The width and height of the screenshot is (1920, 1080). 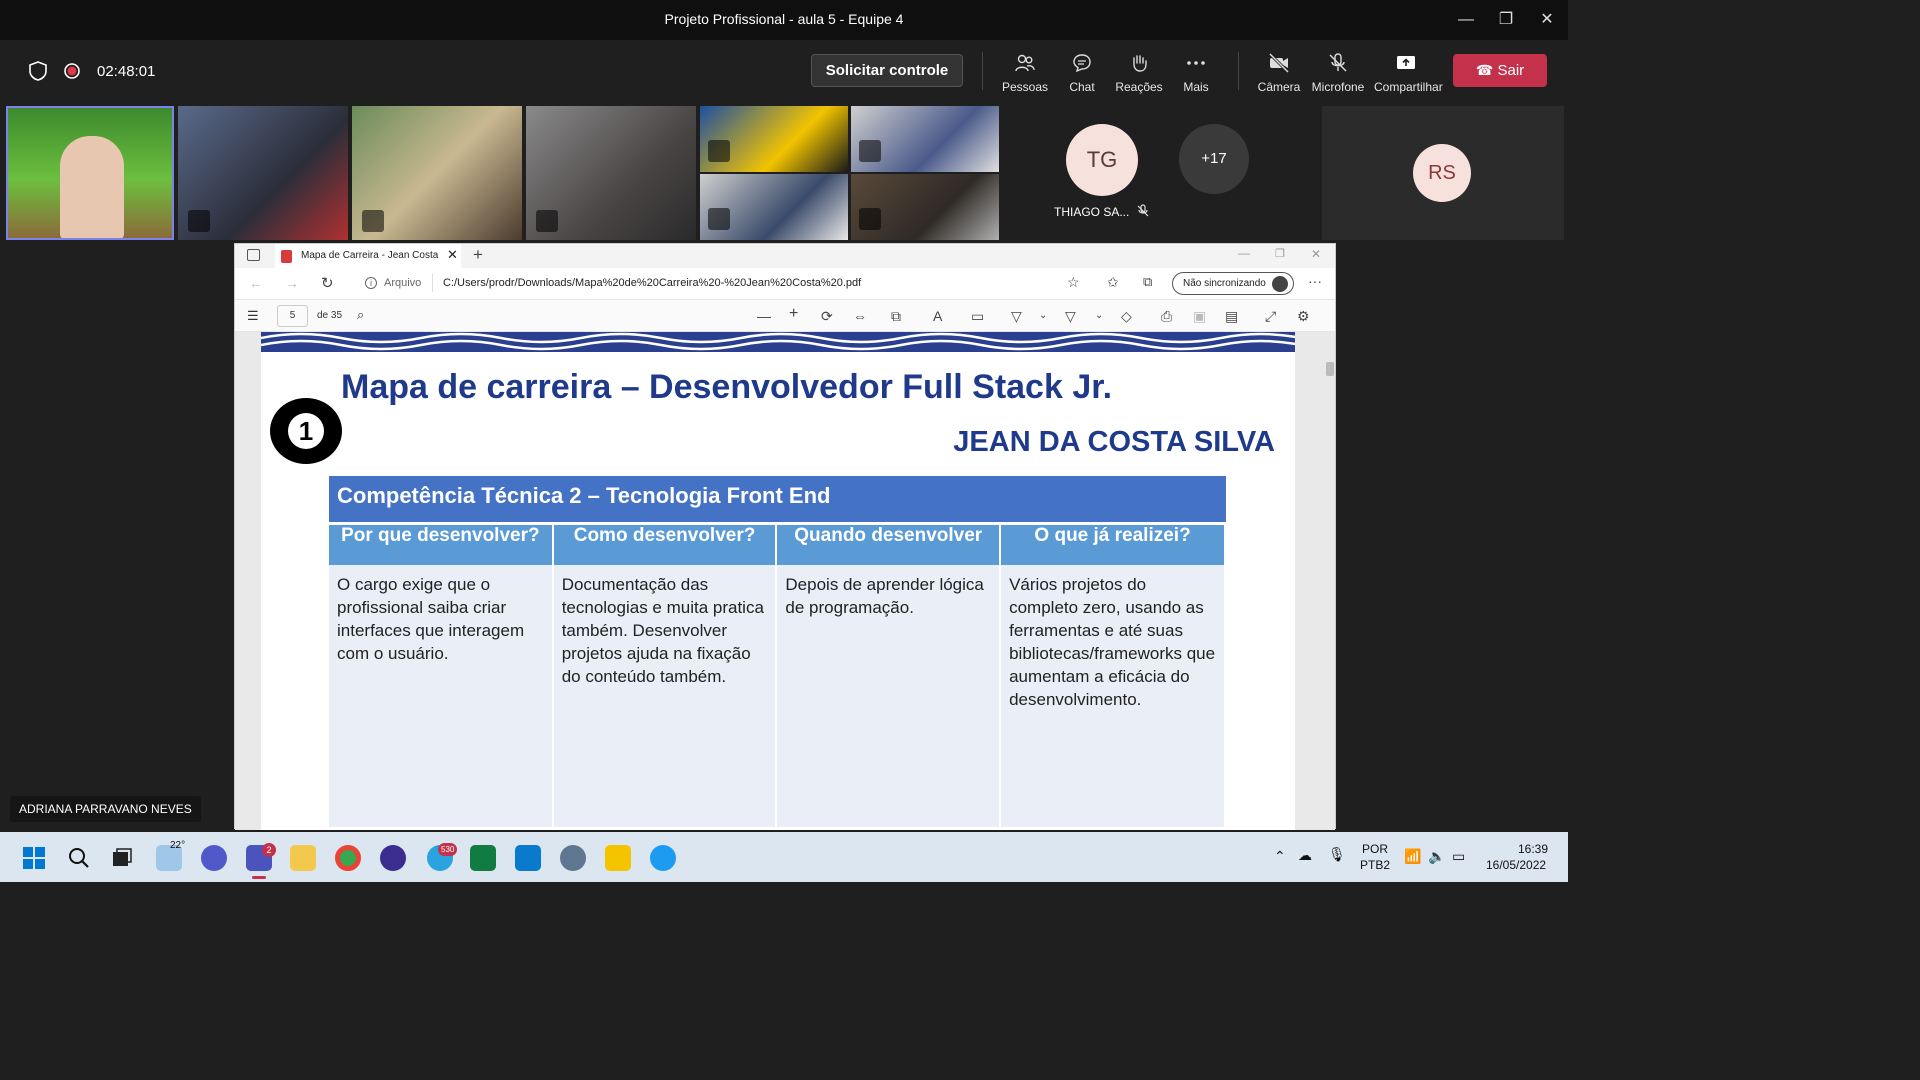 What do you see at coordinates (253, 316) in the screenshot?
I see `contents-icon: ☰` at bounding box center [253, 316].